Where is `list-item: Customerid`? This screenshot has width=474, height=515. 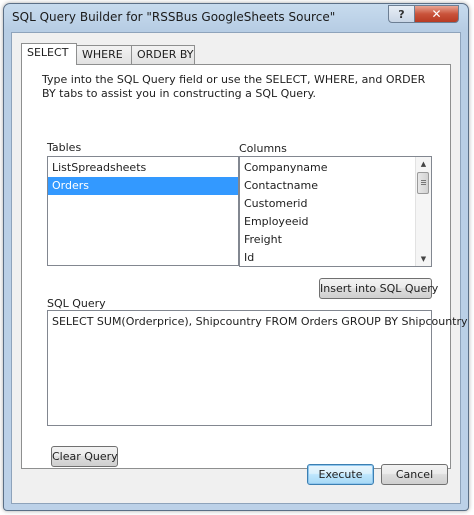
list-item: Customerid is located at coordinates (335, 204).